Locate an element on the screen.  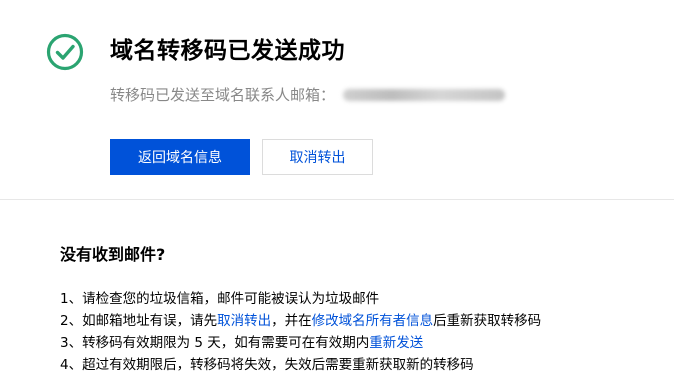
sent-to-email-text: 转移码已发送至域名联系人邮箱： is located at coordinates (308, 95).